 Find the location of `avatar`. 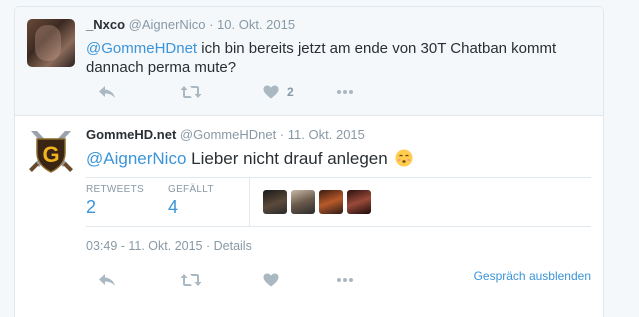

avatar is located at coordinates (51, 43).